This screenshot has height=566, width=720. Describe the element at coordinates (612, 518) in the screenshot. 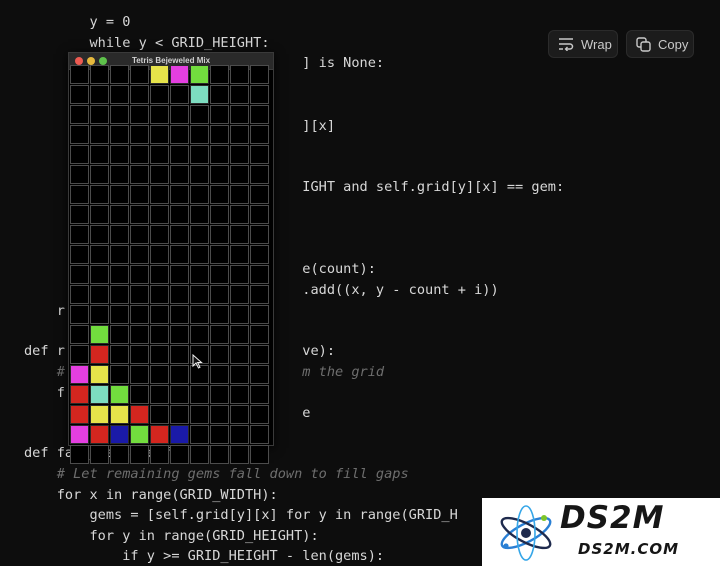

I see `watermark-brand: DS2M` at that location.